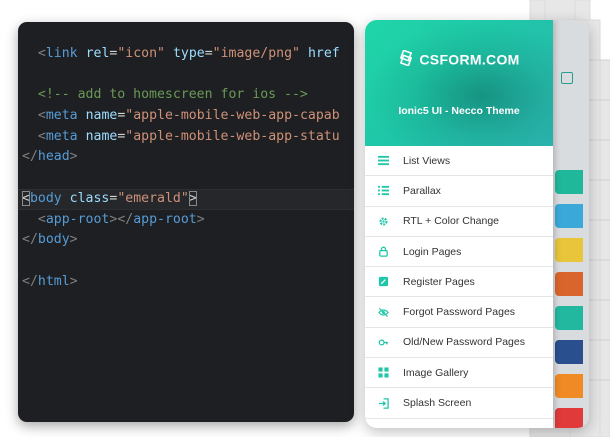 This screenshot has height=437, width=610. I want to click on sign-in-icon, so click(383, 403).